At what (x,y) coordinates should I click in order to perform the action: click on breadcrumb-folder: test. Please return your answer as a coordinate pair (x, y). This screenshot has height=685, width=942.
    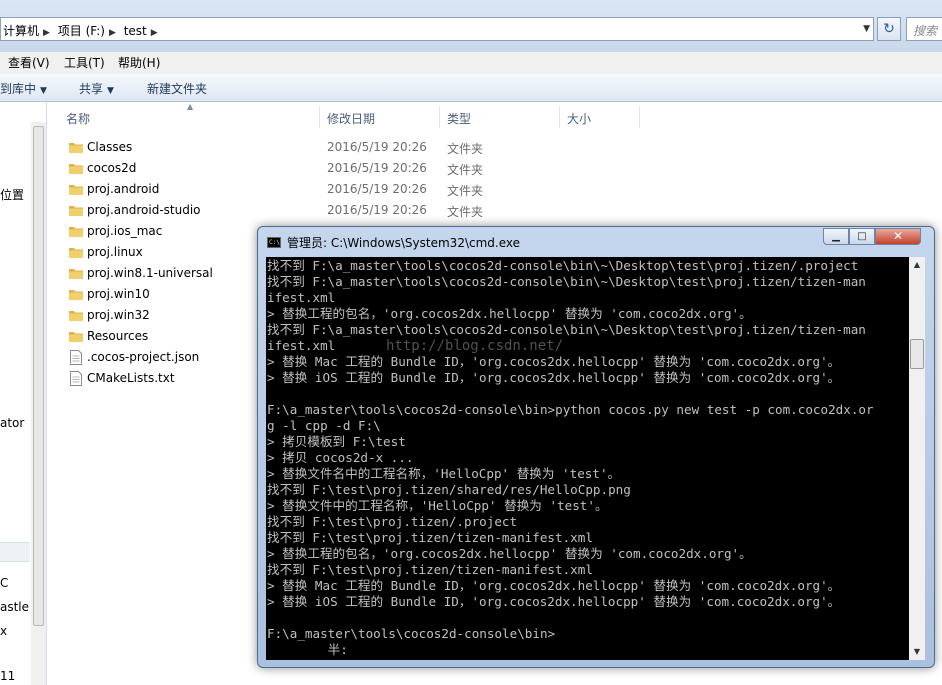
    Looking at the image, I should click on (135, 31).